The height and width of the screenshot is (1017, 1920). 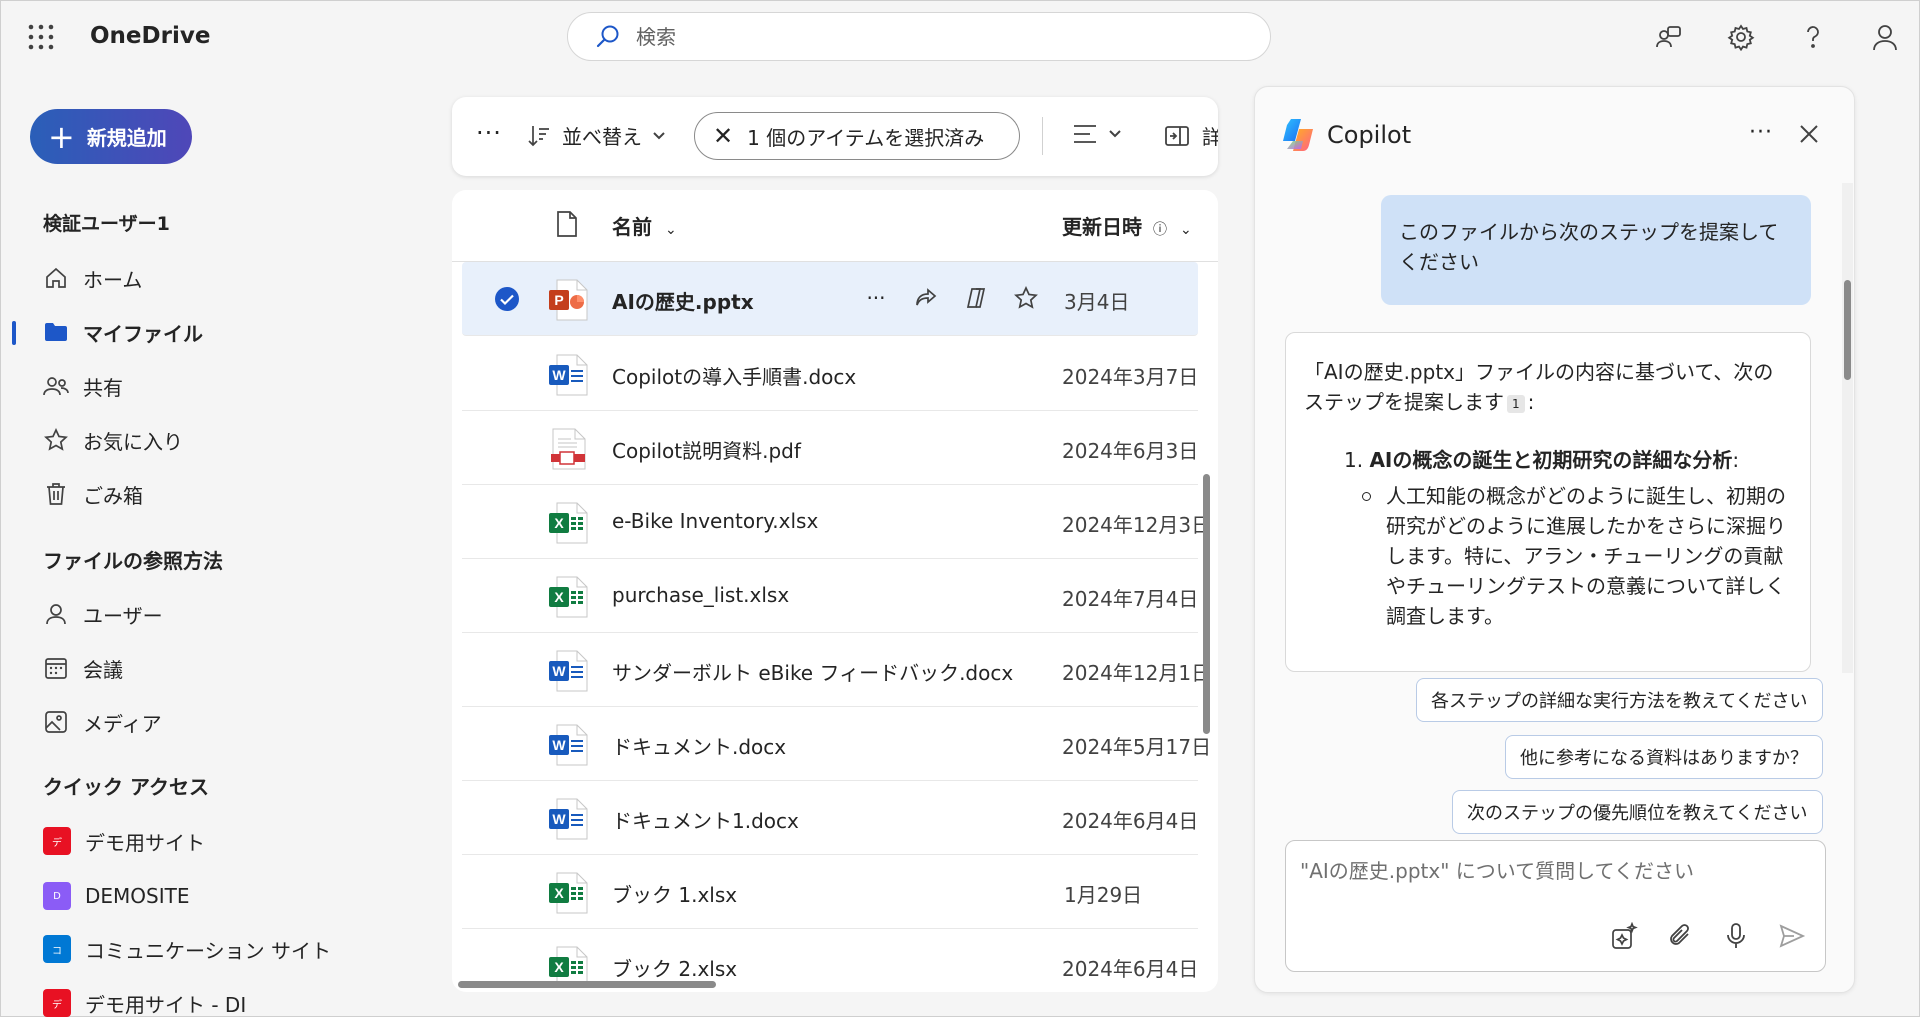 What do you see at coordinates (1624, 936) in the screenshot?
I see `prompt-sparkle-icon` at bounding box center [1624, 936].